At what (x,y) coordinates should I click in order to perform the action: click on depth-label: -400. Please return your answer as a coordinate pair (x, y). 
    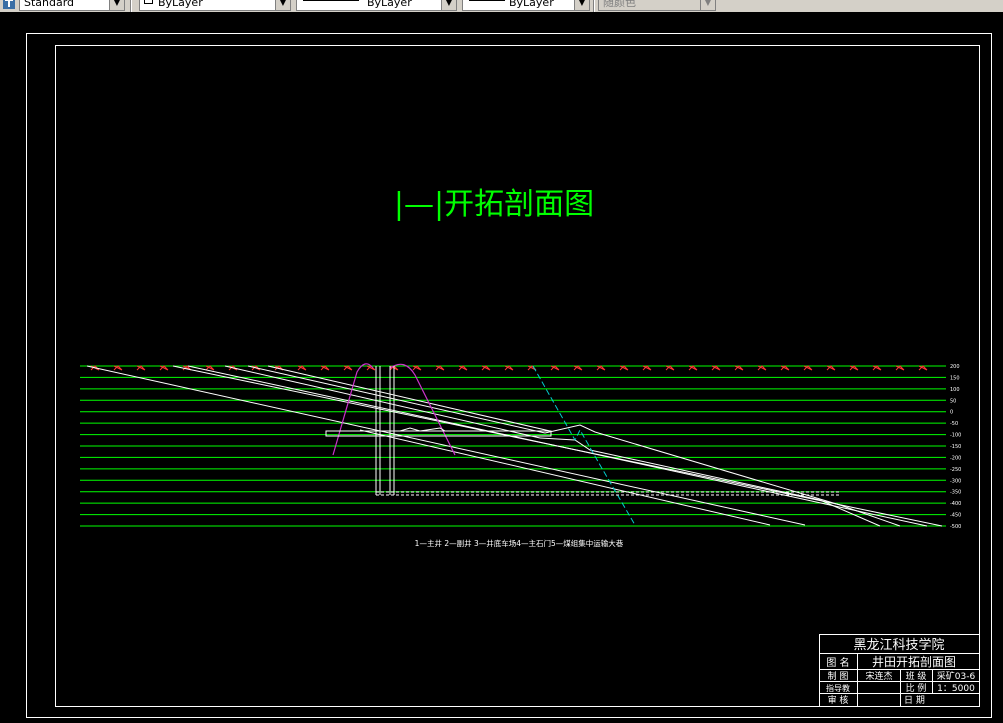
    Looking at the image, I should click on (955, 504).